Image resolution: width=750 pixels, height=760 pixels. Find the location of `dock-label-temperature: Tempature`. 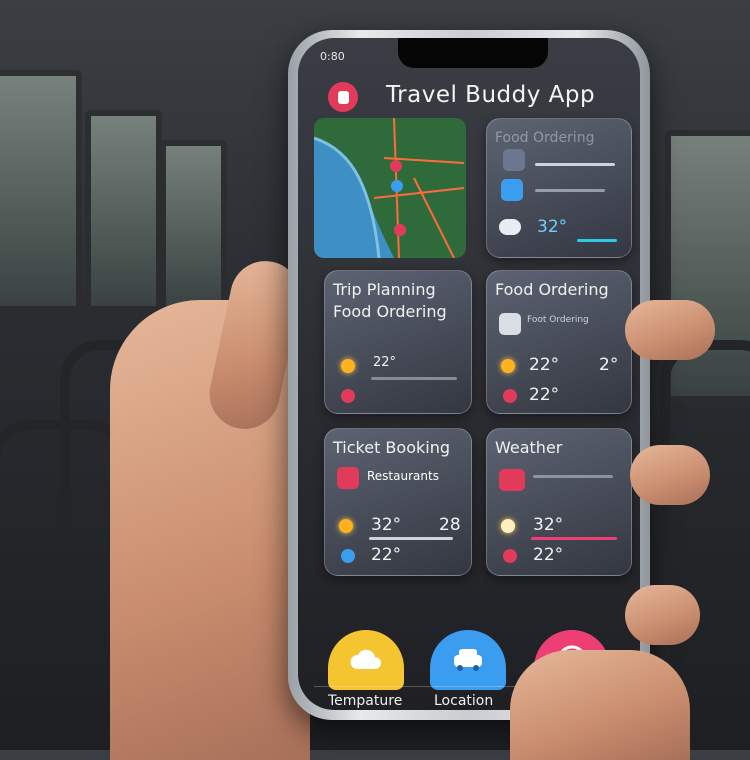

dock-label-temperature: Tempature is located at coordinates (365, 701).